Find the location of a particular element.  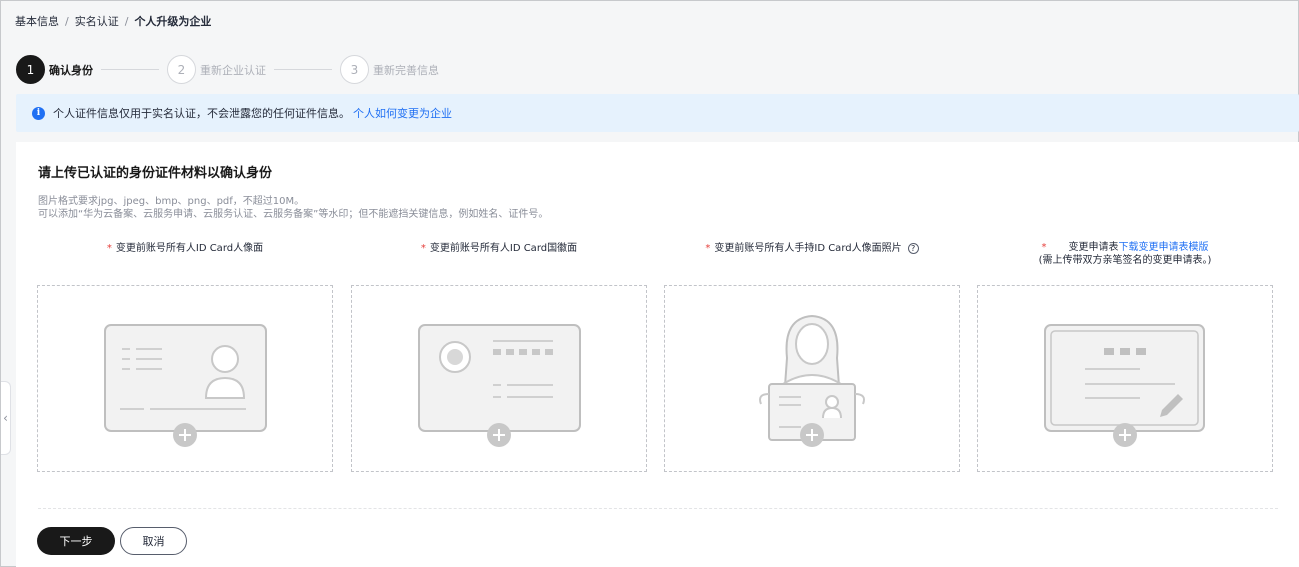

notice-link: 个人如何变更为企业 is located at coordinates (402, 113).